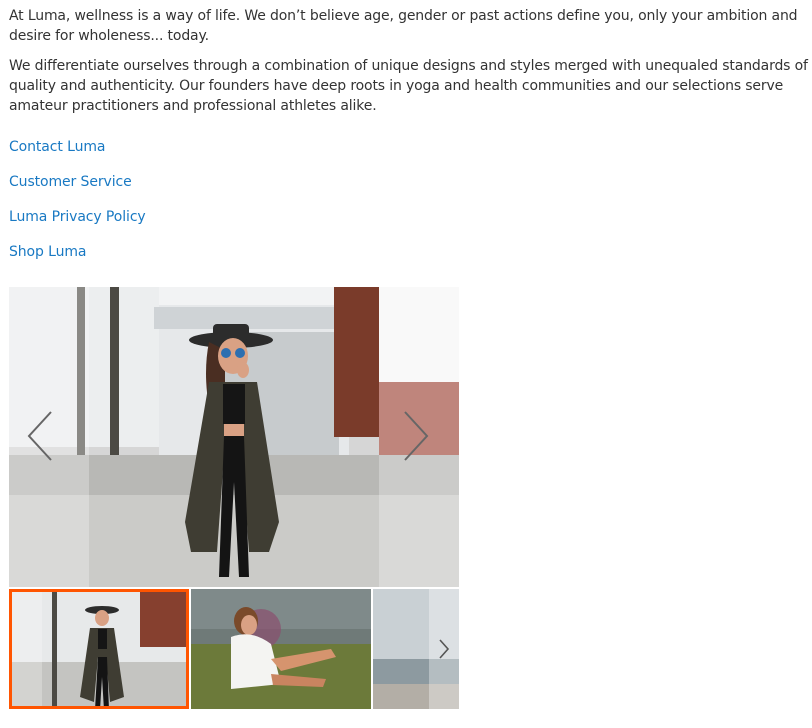 This screenshot has height=728, width=812. What do you see at coordinates (77, 224) in the screenshot?
I see `privacy-policy-link: Luma Privacy Policy` at bounding box center [77, 224].